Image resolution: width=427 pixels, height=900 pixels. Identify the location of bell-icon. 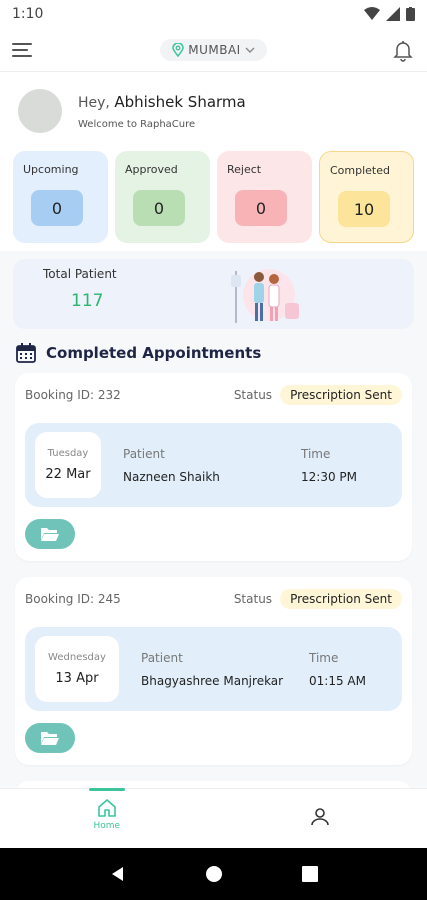
(403, 50).